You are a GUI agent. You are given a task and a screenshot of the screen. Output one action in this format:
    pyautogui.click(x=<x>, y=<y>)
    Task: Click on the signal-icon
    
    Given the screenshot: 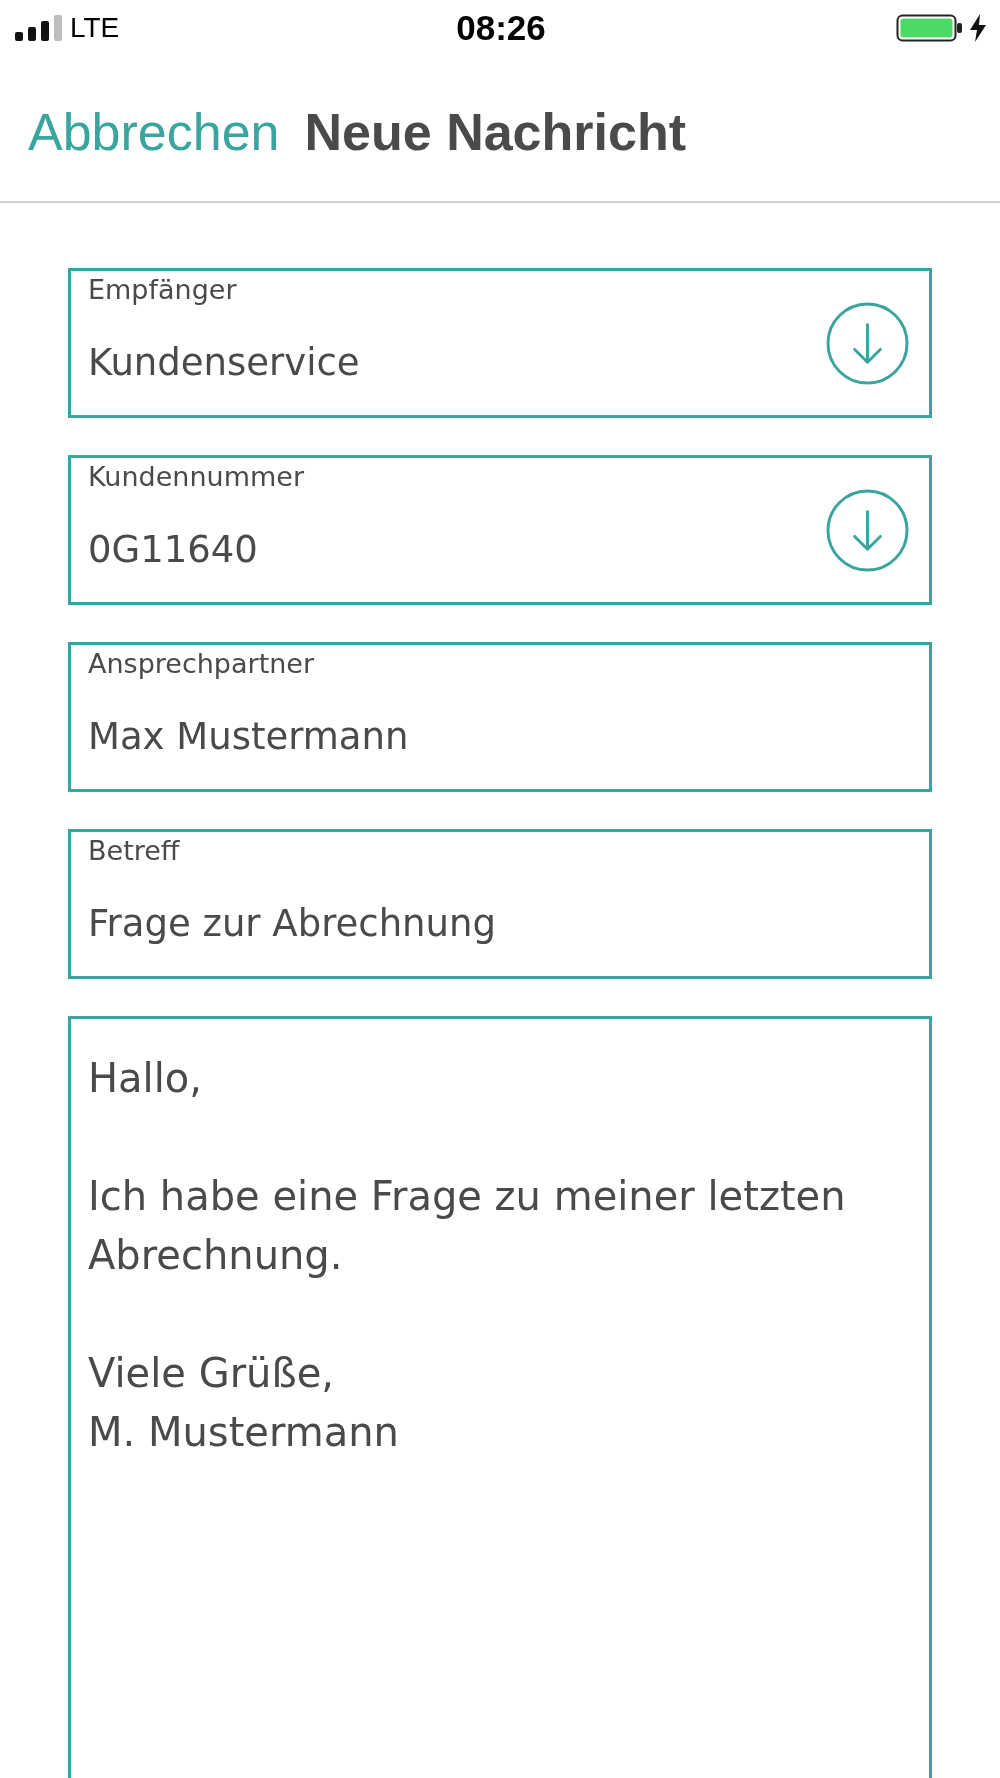 What is the action you would take?
    pyautogui.click(x=38, y=27)
    